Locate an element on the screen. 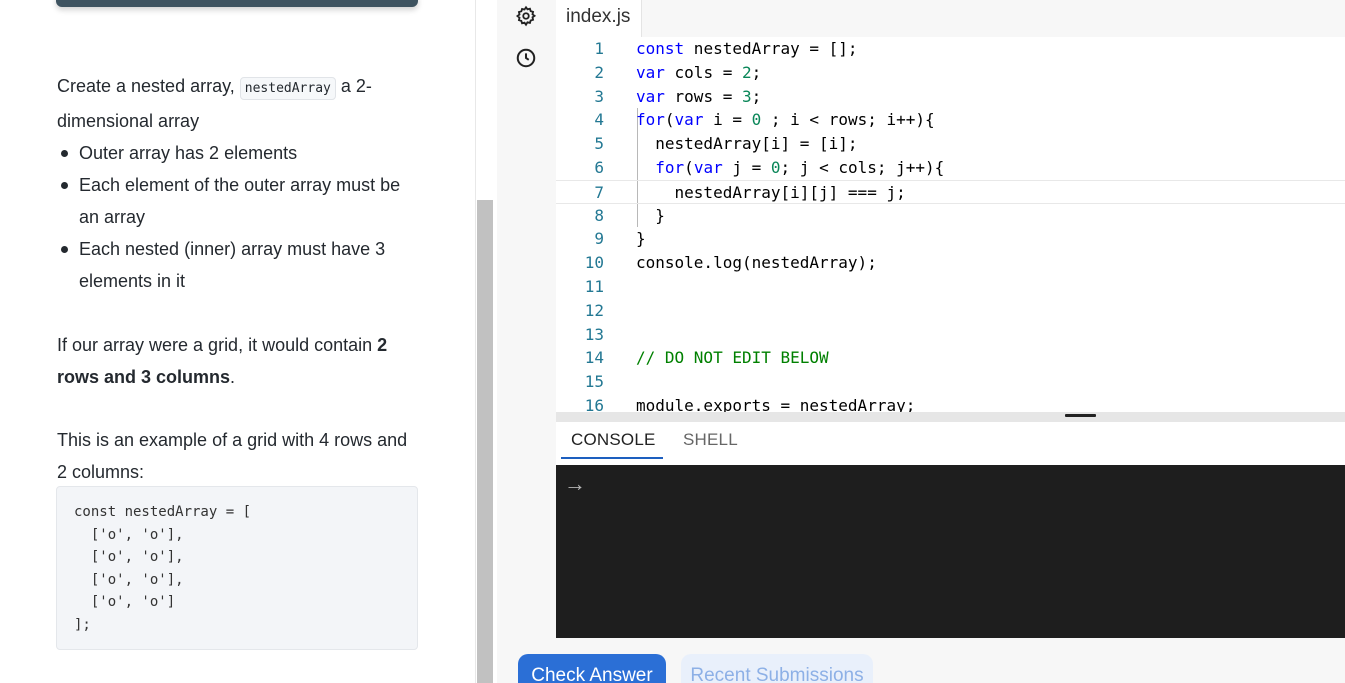 This screenshot has width=1345, height=683. line-code: for(var i = 0 ; i < rows; i++){ is located at coordinates (785, 120).